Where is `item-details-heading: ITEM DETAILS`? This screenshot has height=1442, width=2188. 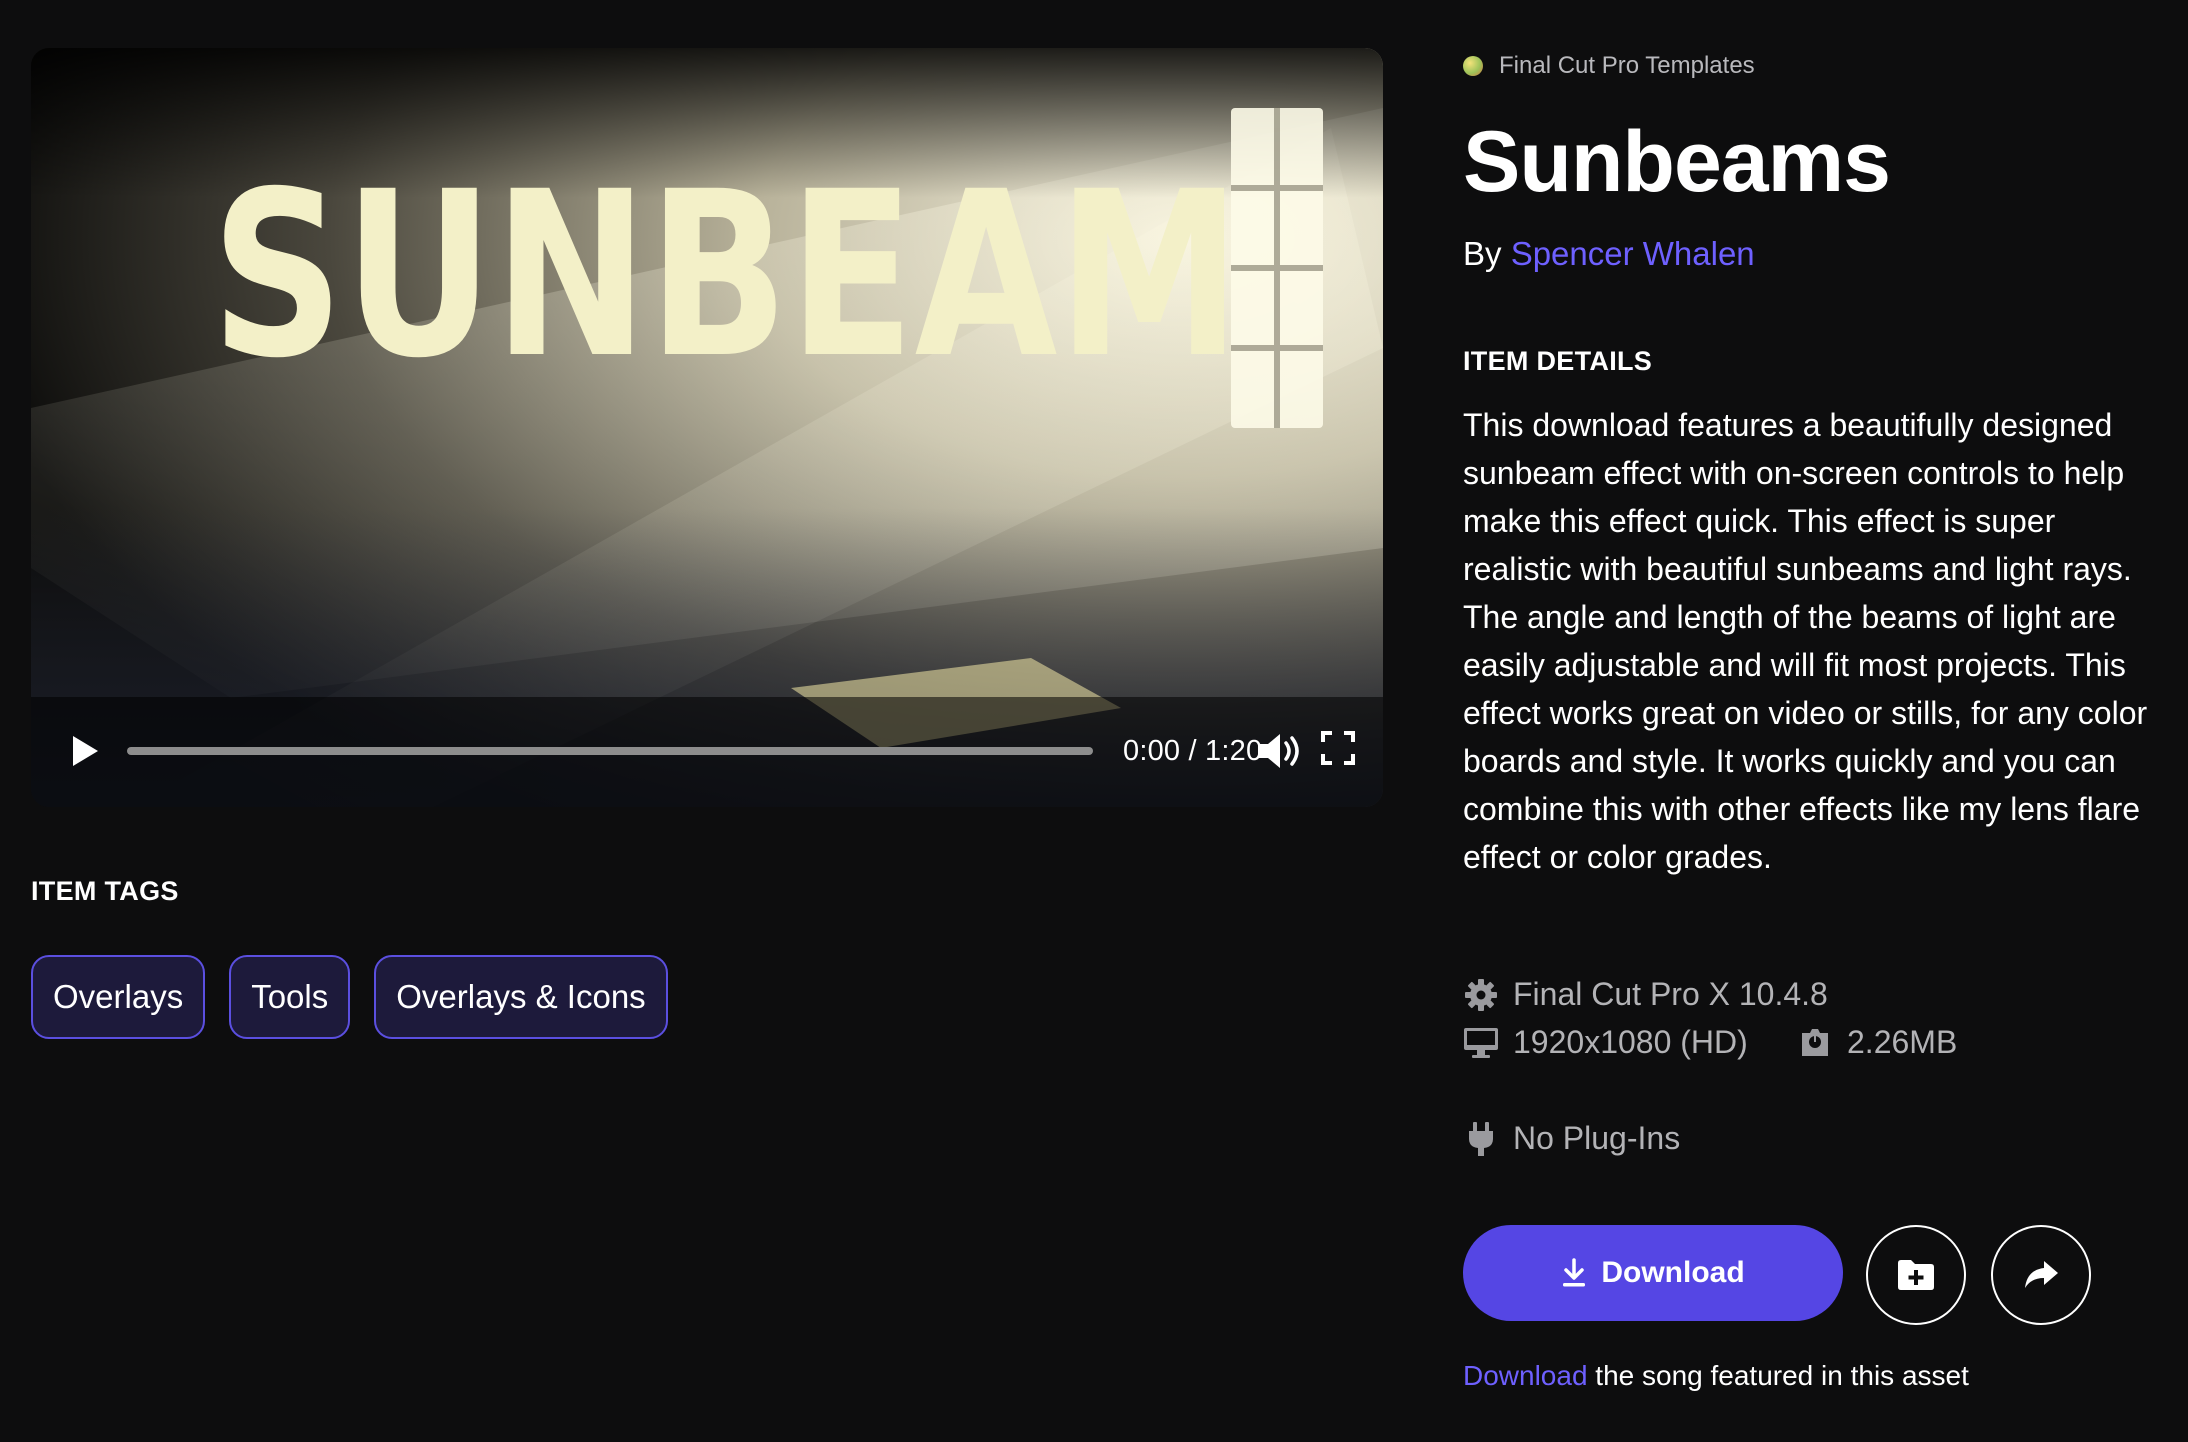 item-details-heading: ITEM DETAILS is located at coordinates (1558, 361).